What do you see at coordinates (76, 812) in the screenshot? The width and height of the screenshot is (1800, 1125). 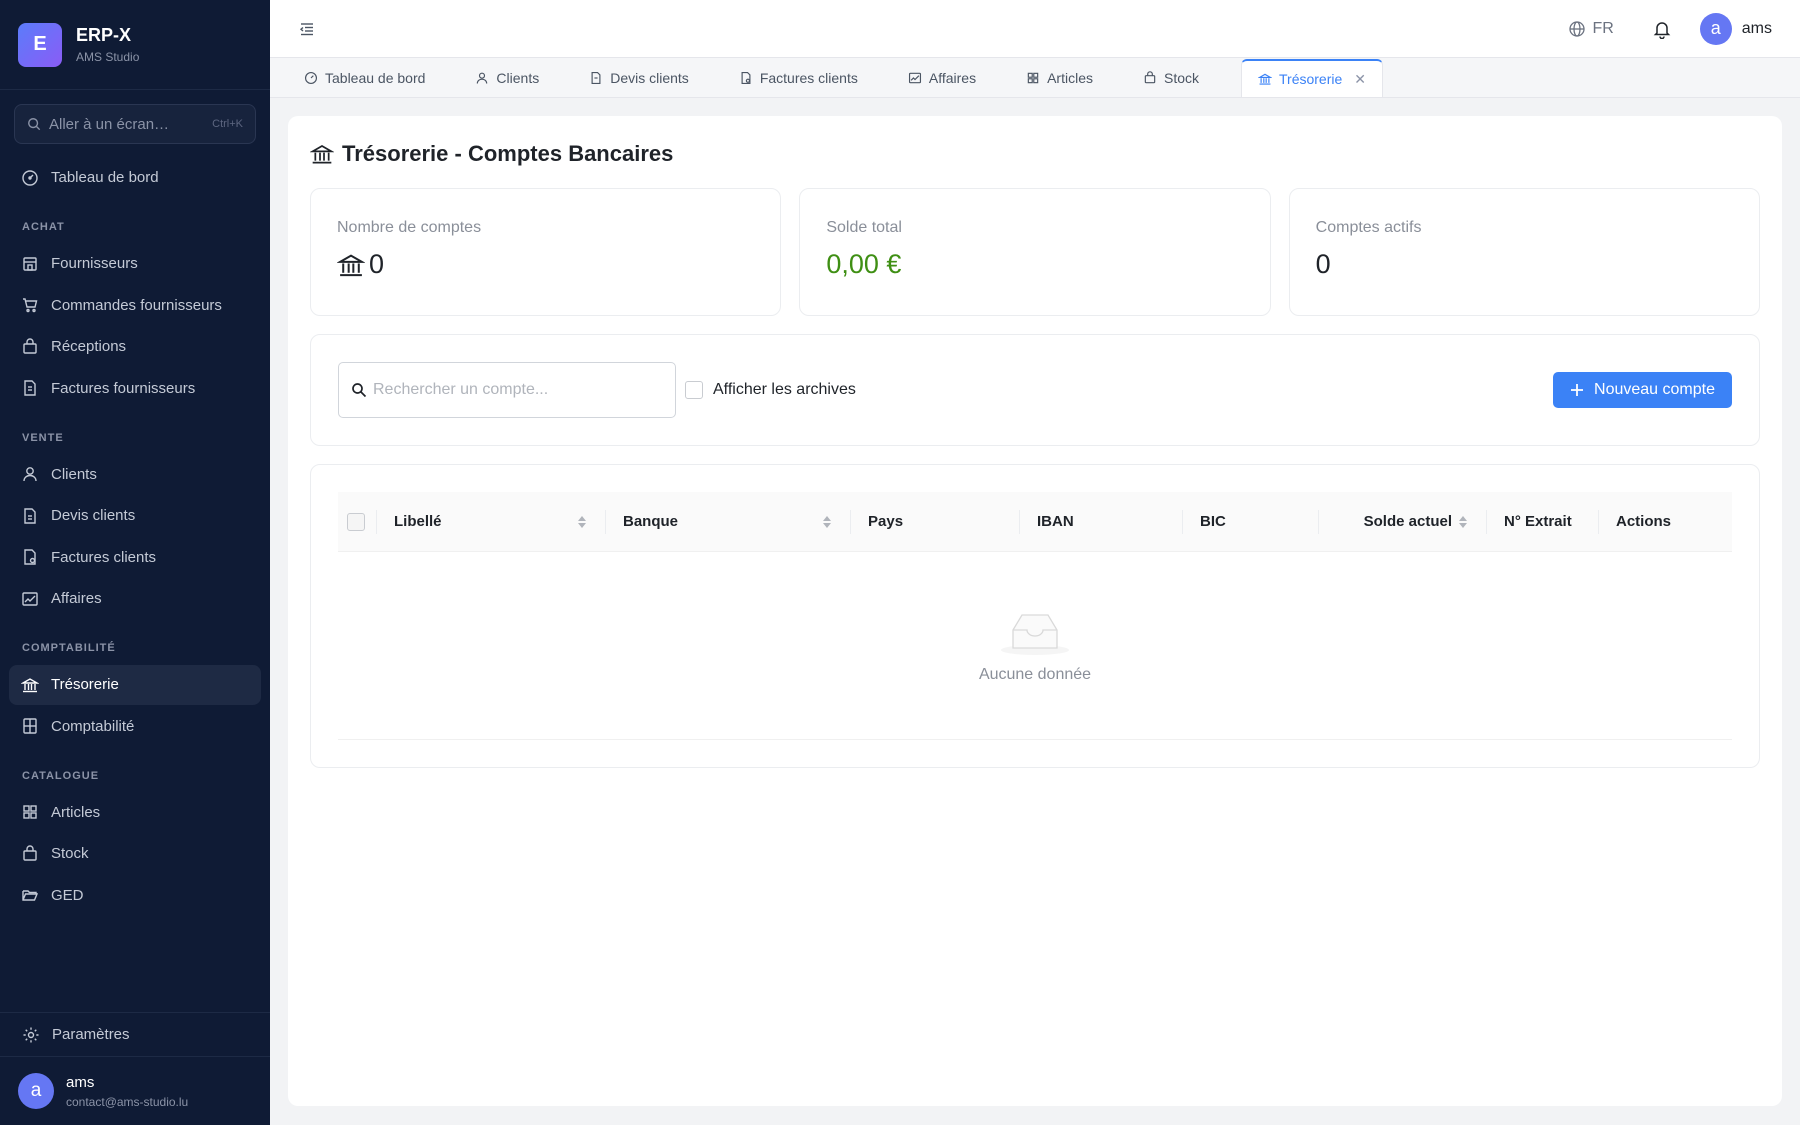 I see `sidebar-item-label: Articles` at bounding box center [76, 812].